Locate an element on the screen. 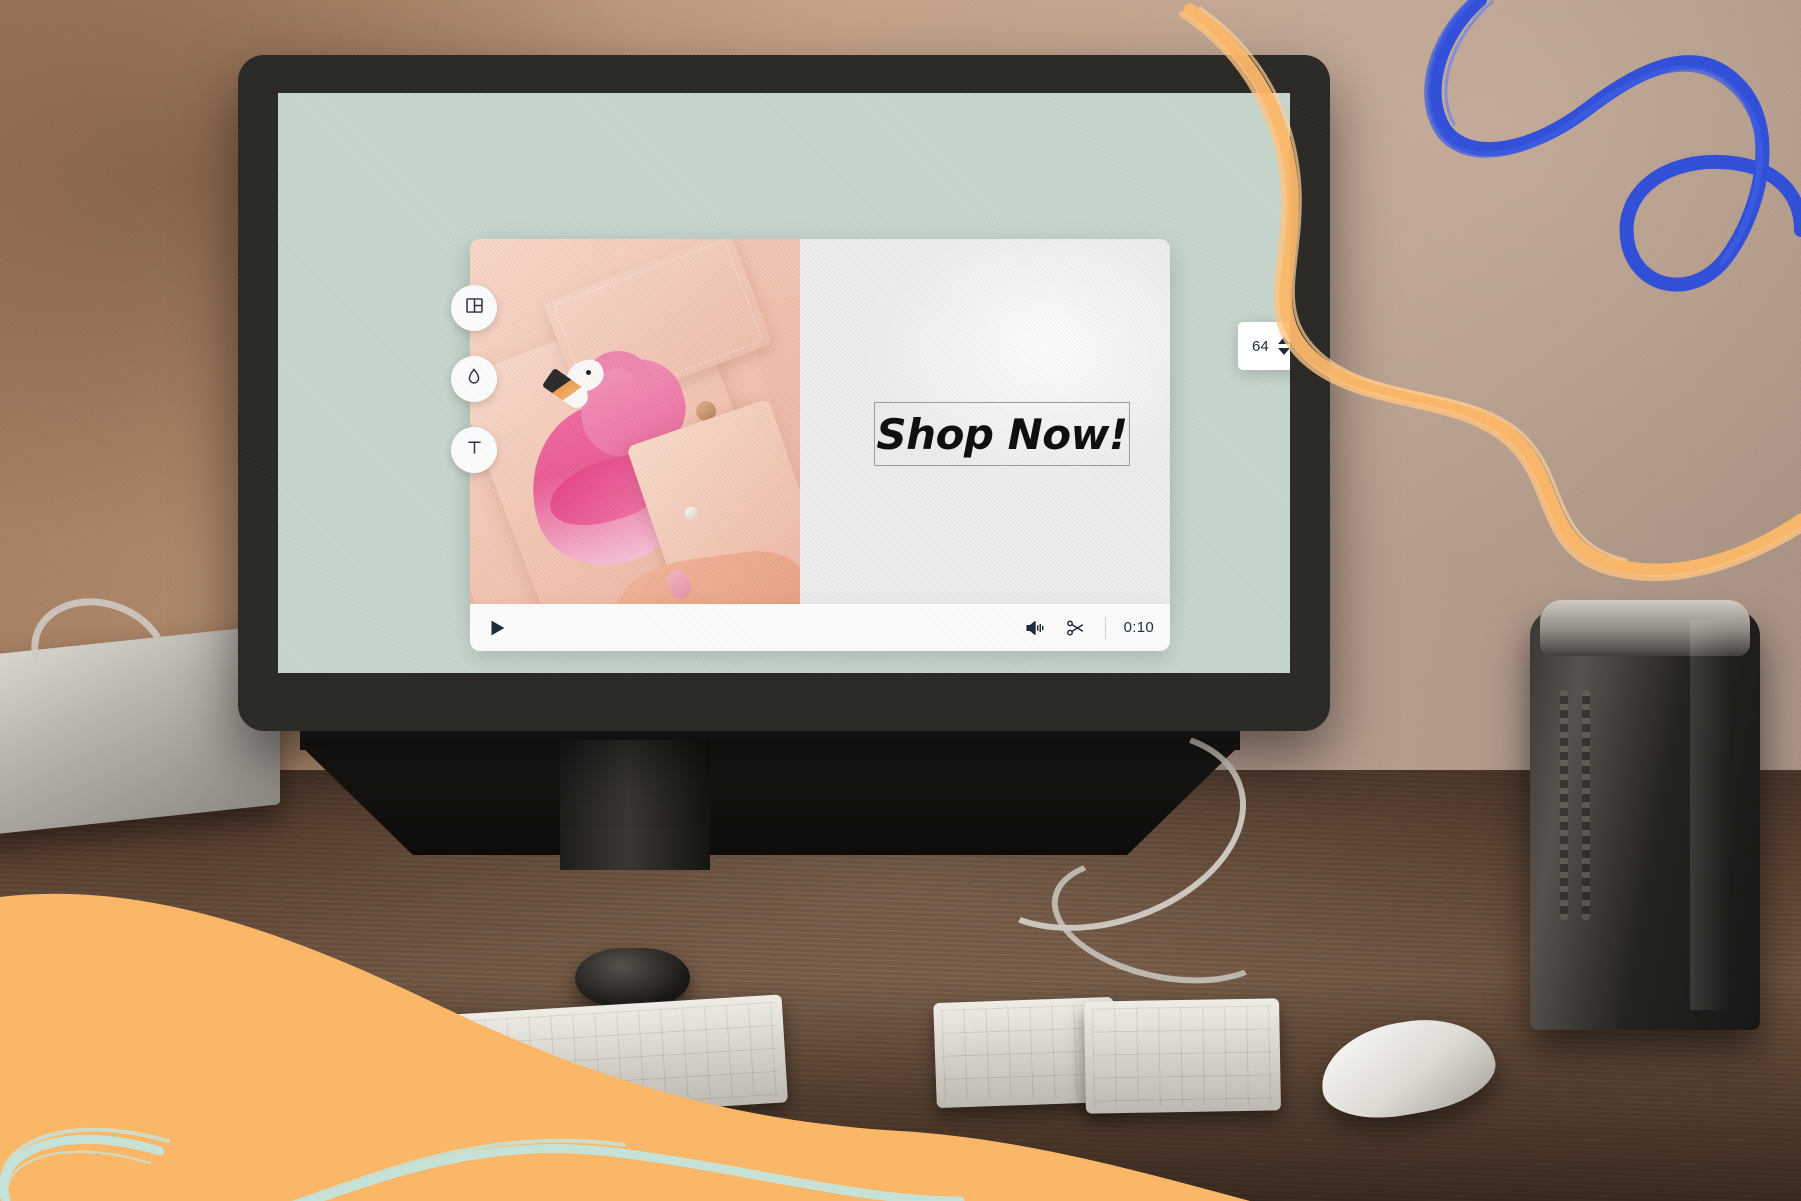 The width and height of the screenshot is (1801, 1201). sidebar-item-layout is located at coordinates (474, 308).